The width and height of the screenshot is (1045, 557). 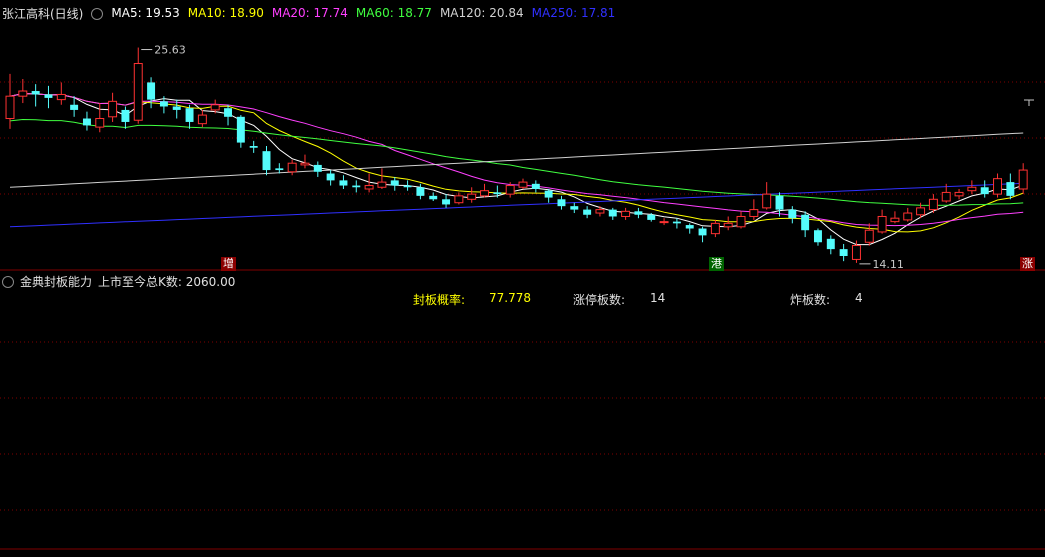 I want to click on limit-up-value: 14, so click(x=658, y=298).